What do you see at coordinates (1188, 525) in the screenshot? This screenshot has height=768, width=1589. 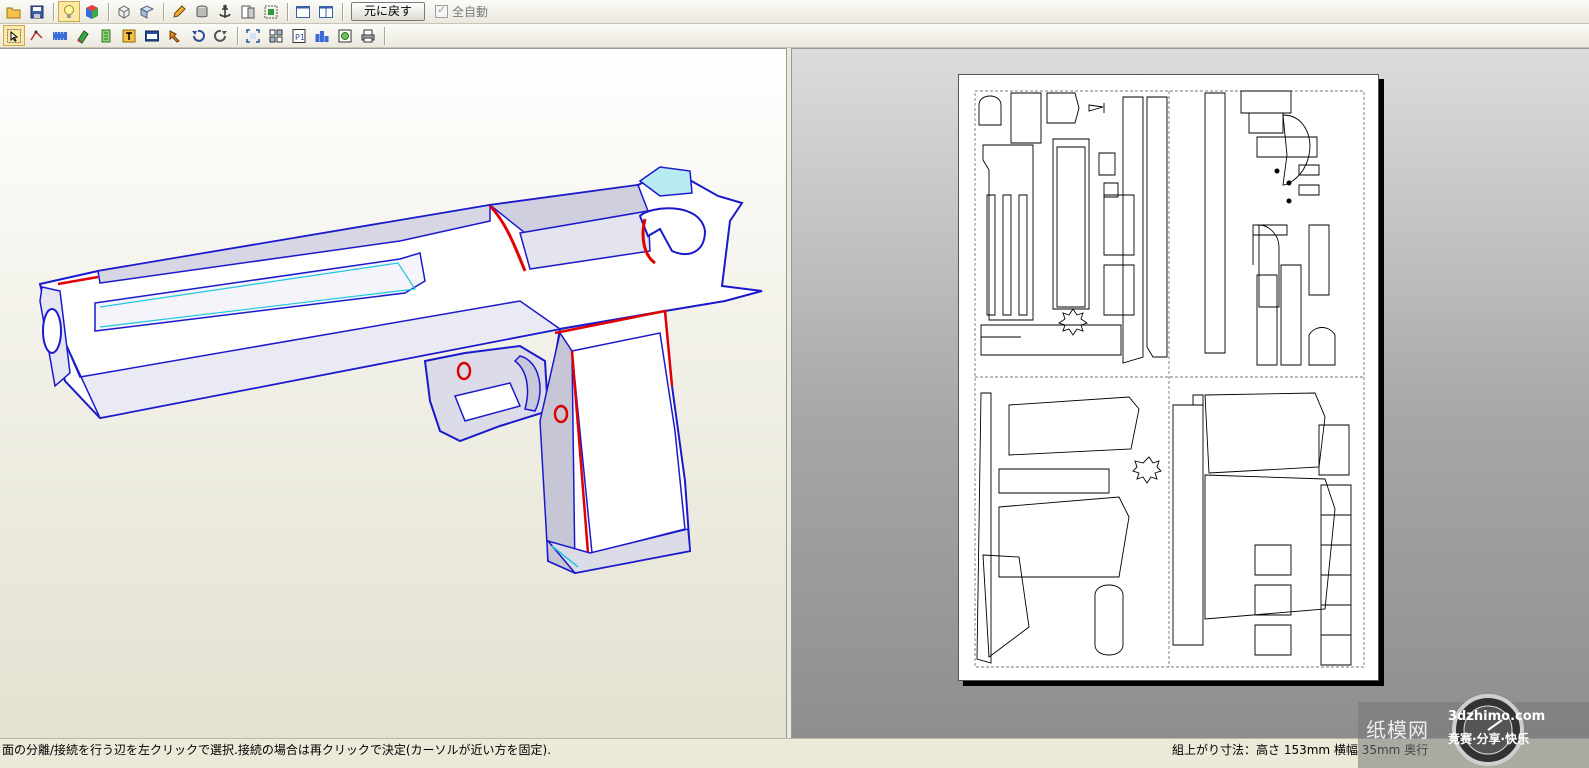 I see `part-grip-right-outline` at bounding box center [1188, 525].